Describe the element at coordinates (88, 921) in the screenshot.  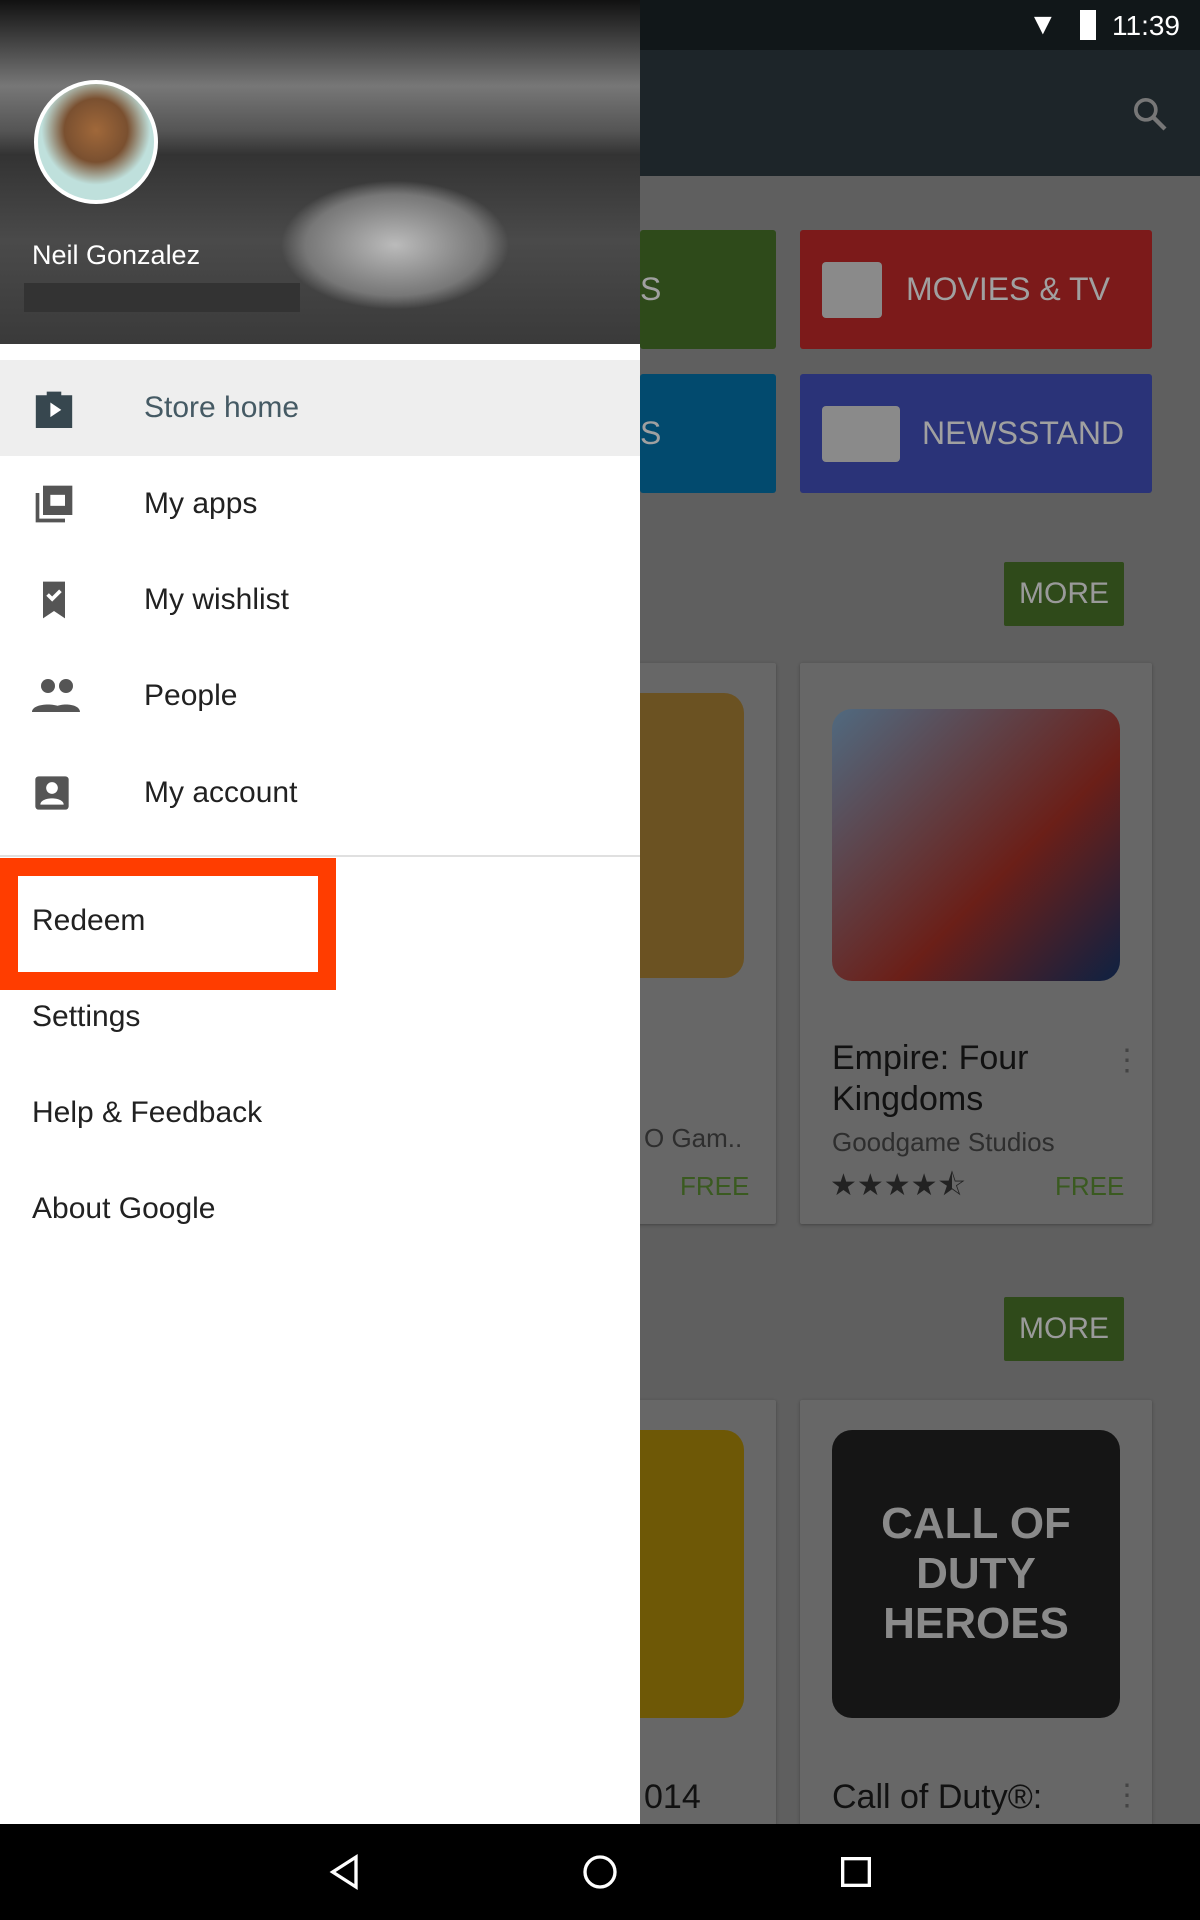
I see `drawer-item-redeem: Redeem` at that location.